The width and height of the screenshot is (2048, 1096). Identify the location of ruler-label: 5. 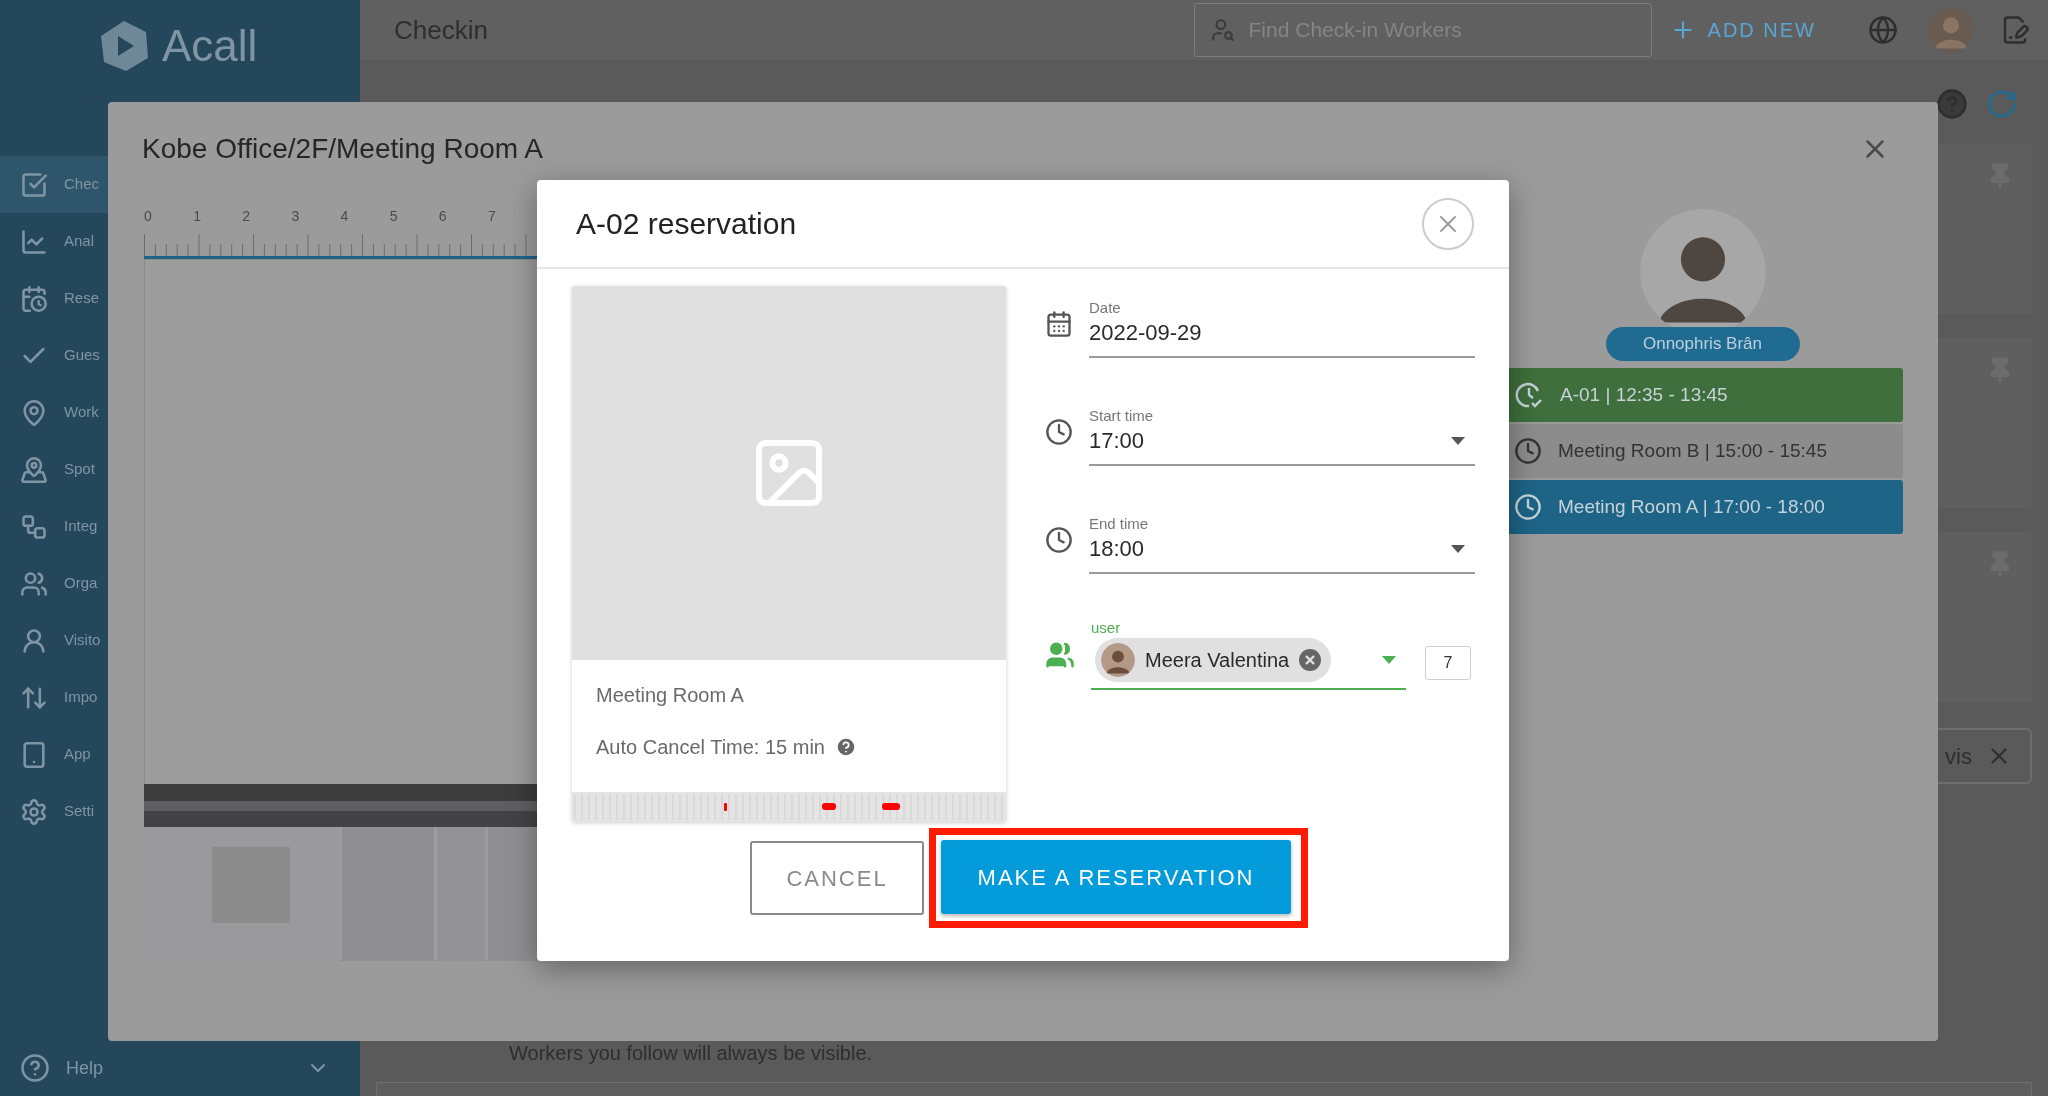
(394, 216).